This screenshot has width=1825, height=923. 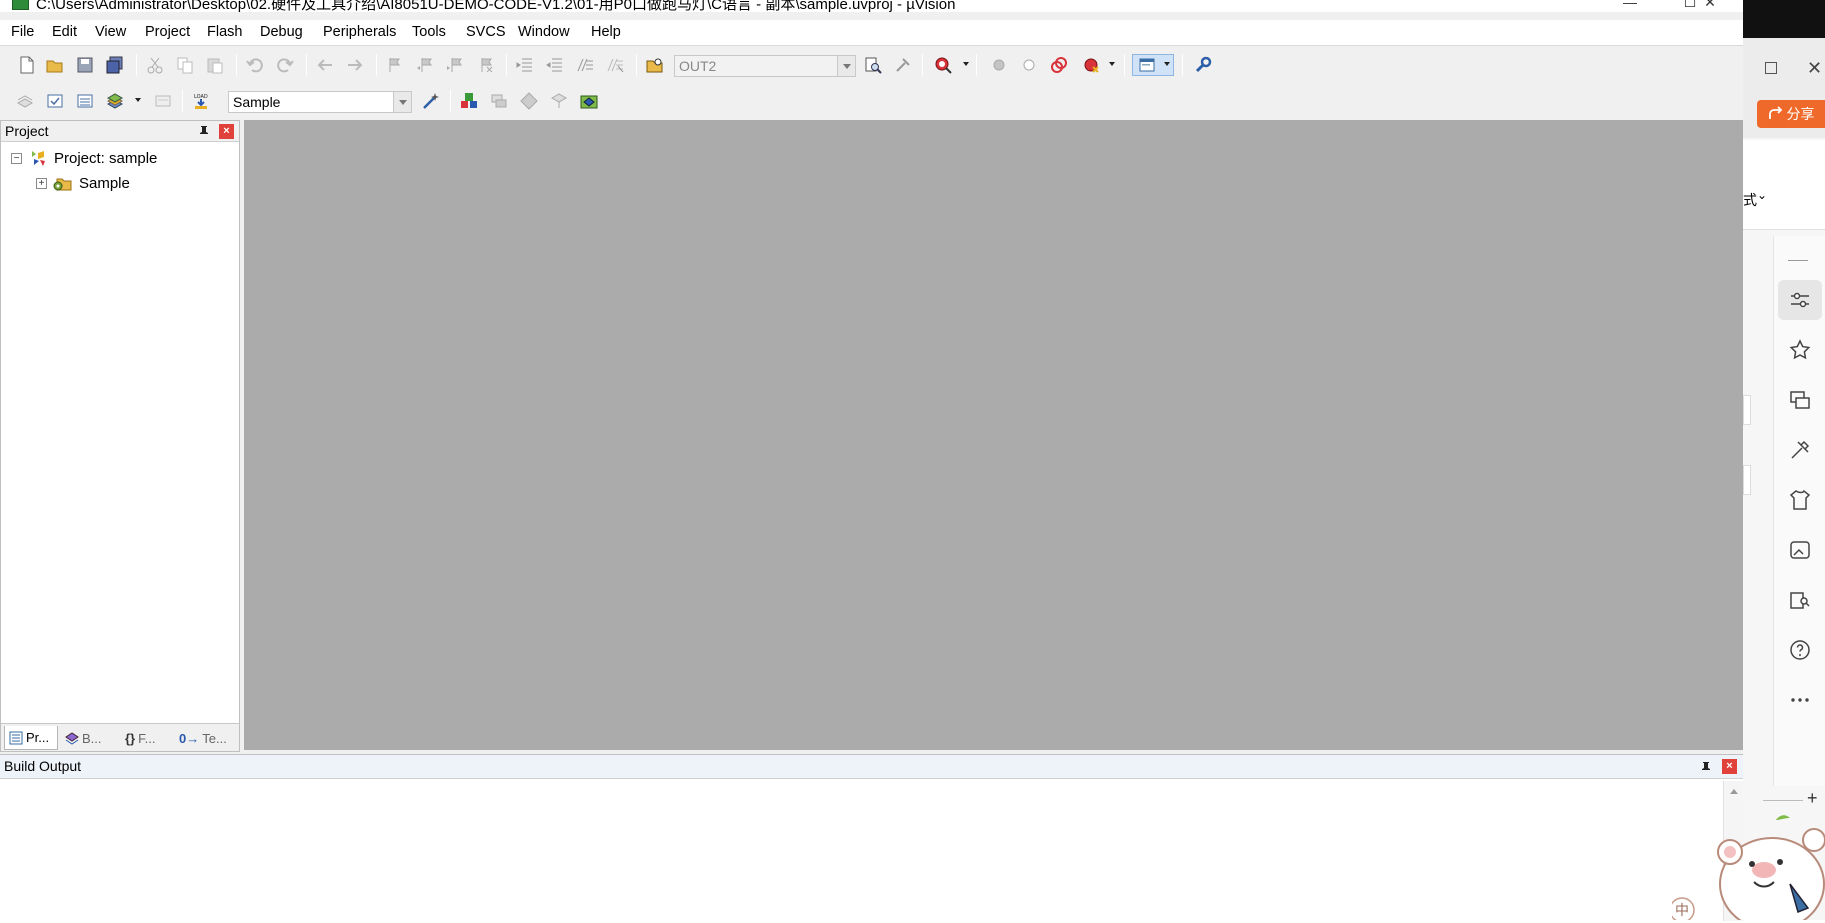 I want to click on minimize-icon, so click(x=1798, y=260).